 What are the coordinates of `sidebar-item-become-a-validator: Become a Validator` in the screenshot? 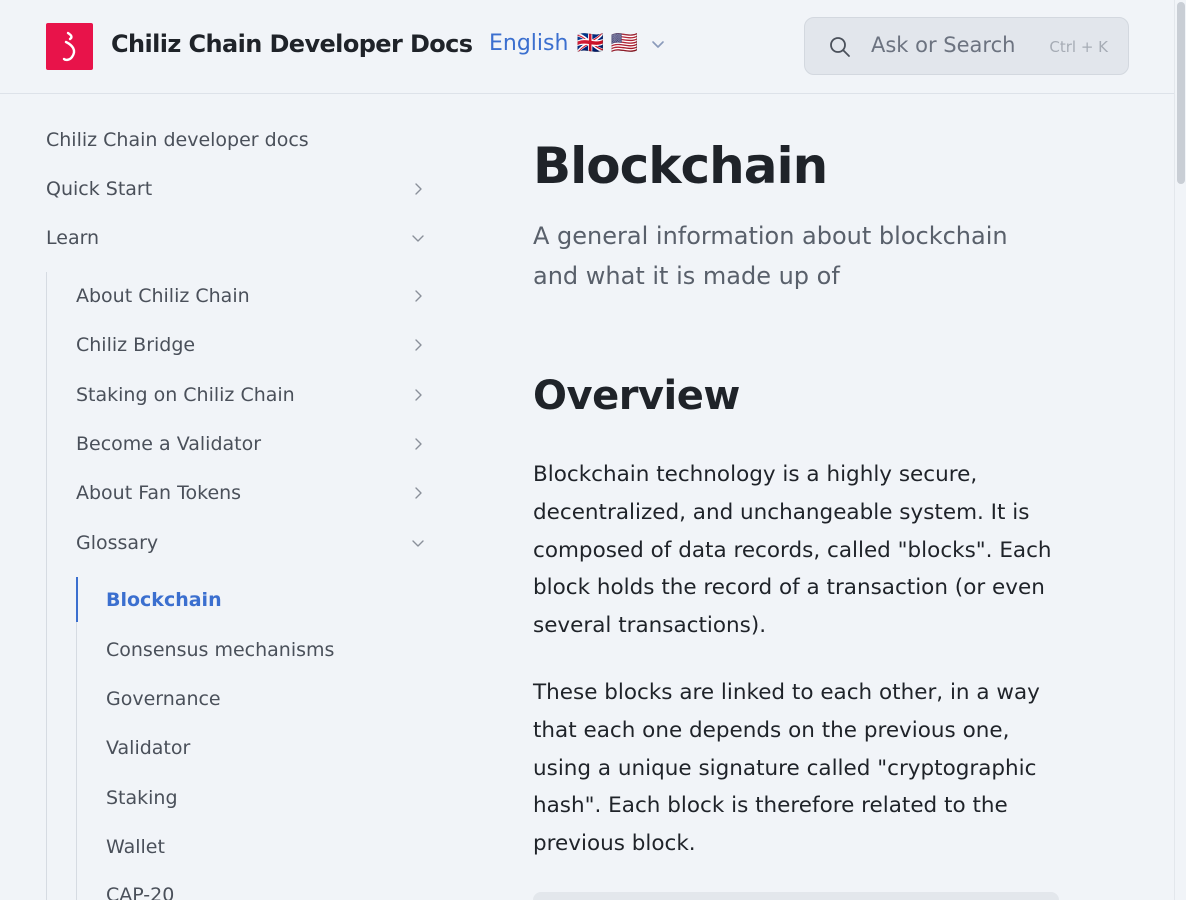 It's located at (254, 444).